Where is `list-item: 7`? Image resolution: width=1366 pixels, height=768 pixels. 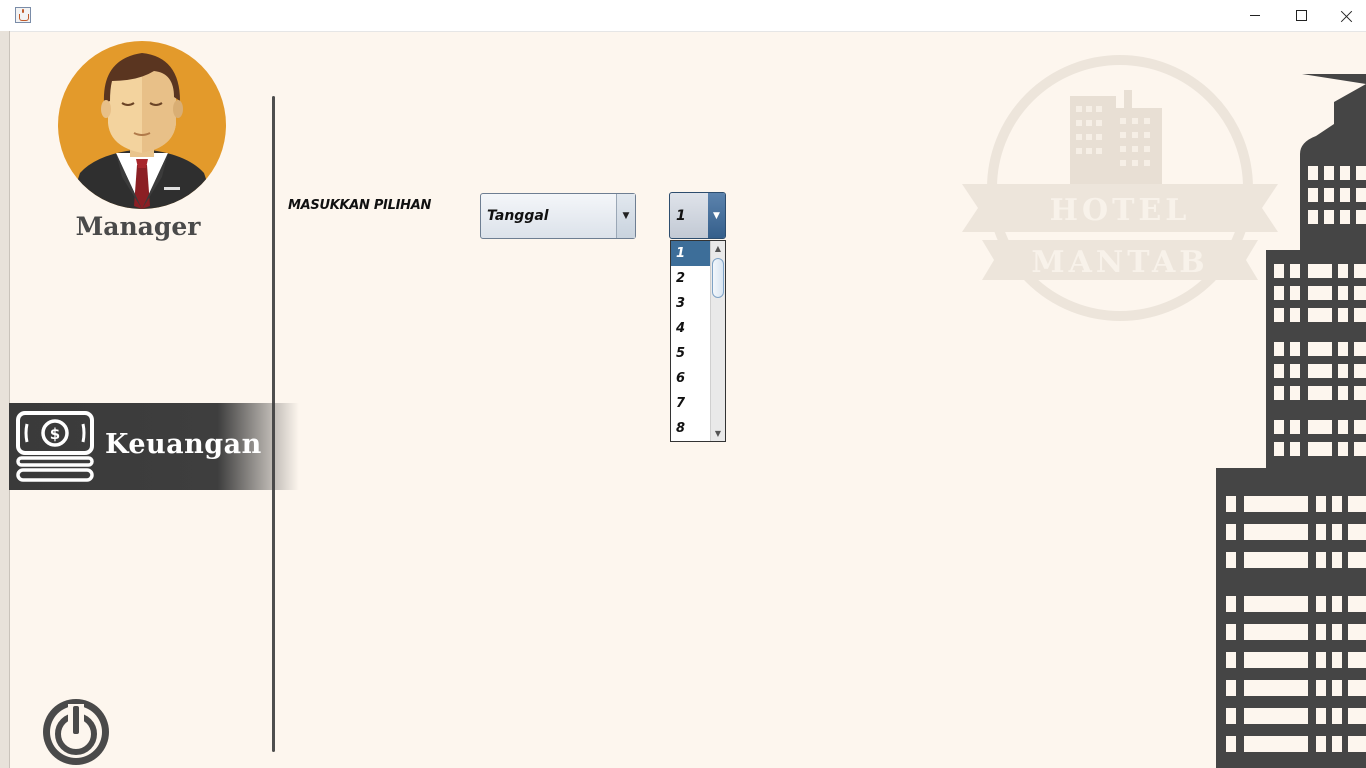 list-item: 7 is located at coordinates (691, 403).